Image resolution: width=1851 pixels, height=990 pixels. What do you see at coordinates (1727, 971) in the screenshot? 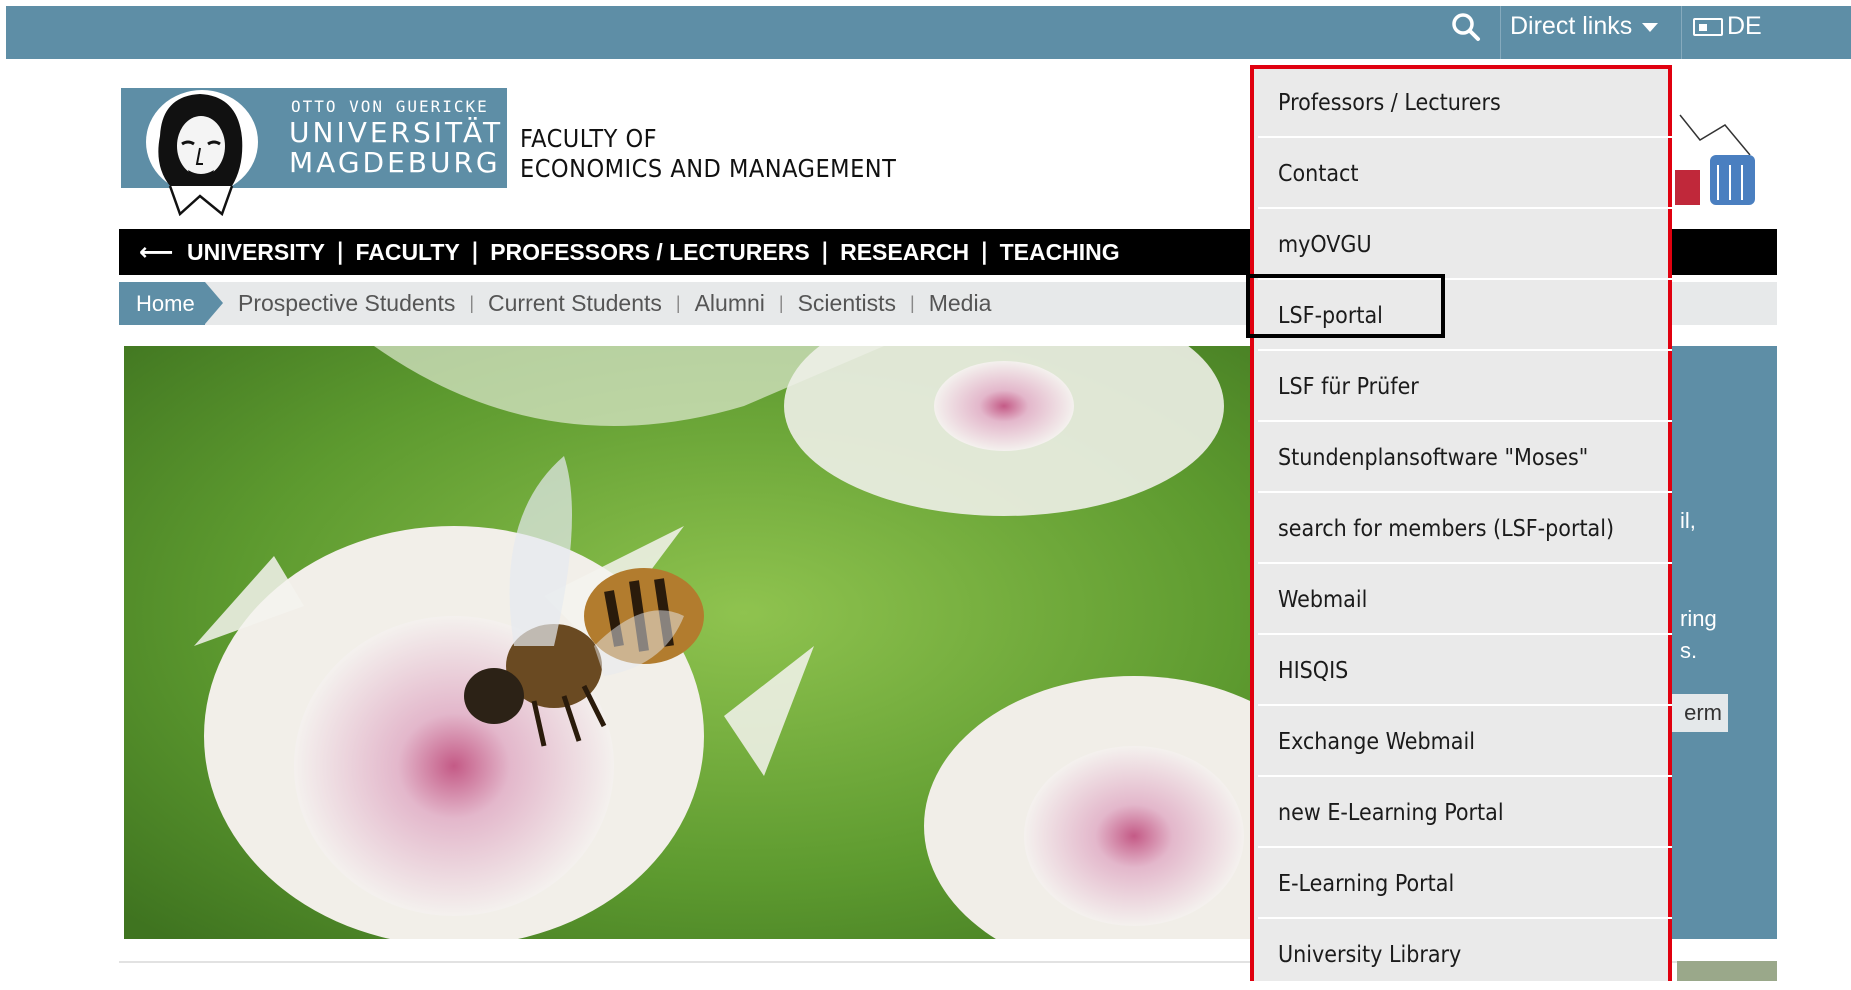
I see `side-image-thumbnail` at bounding box center [1727, 971].